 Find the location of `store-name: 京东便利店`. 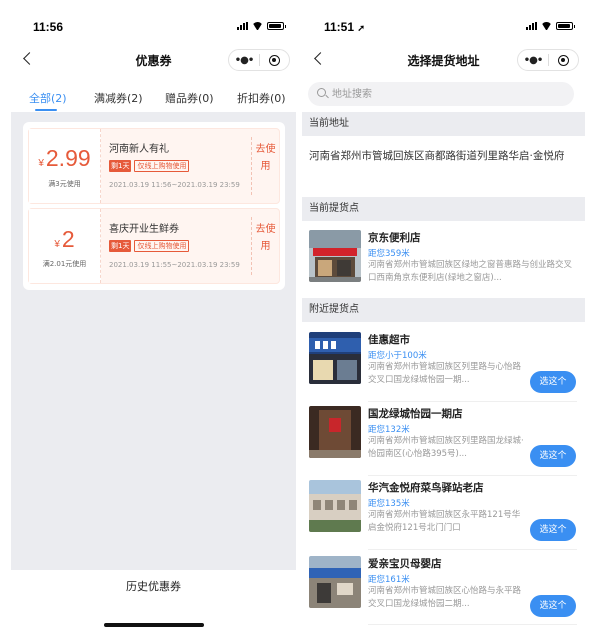

store-name: 京东便利店 is located at coordinates (394, 238).